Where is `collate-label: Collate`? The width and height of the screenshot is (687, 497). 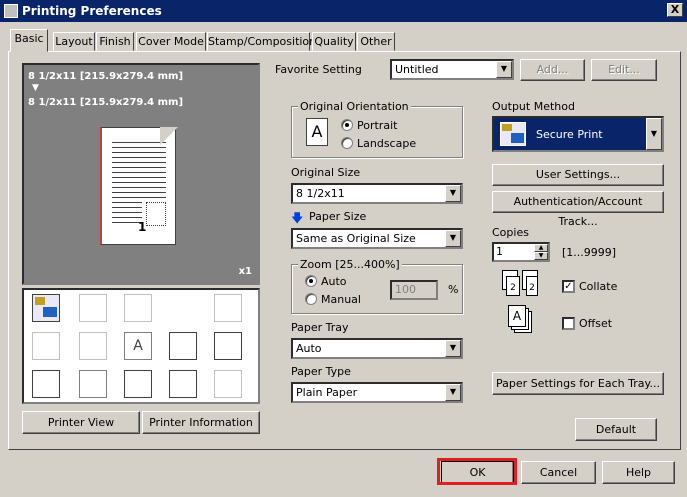
collate-label: Collate is located at coordinates (598, 286).